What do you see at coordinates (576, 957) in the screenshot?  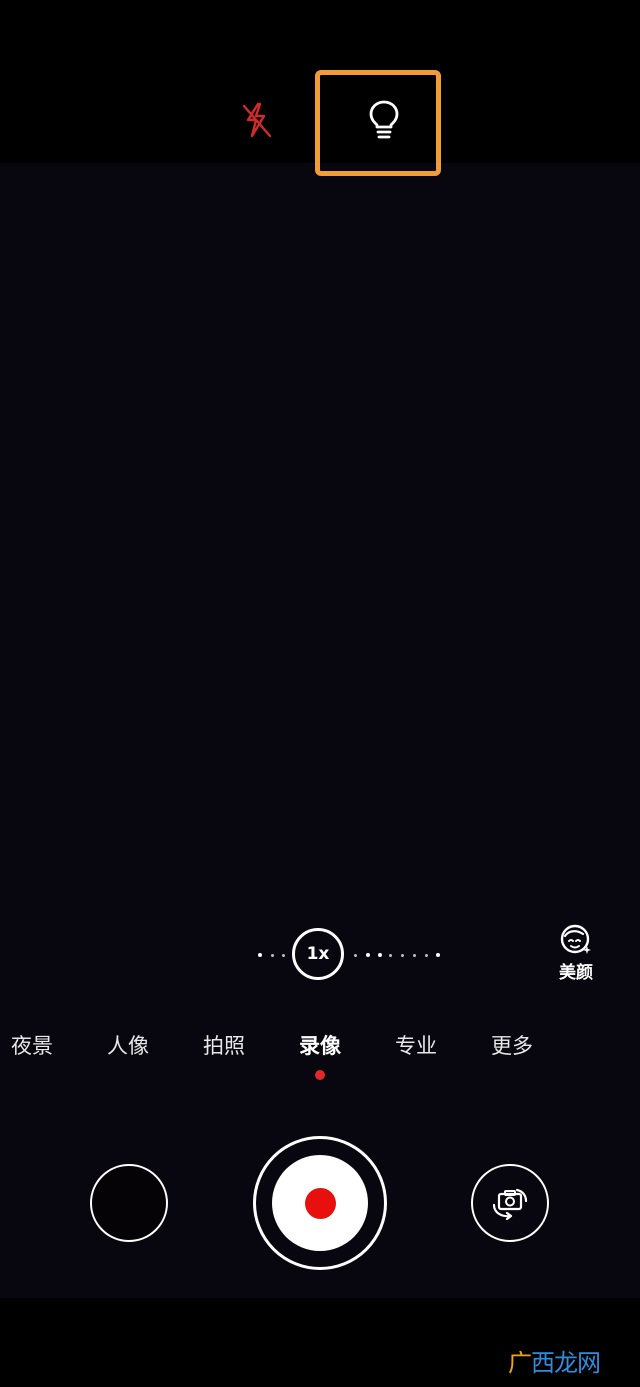 I see `beauty-button: 美颜` at bounding box center [576, 957].